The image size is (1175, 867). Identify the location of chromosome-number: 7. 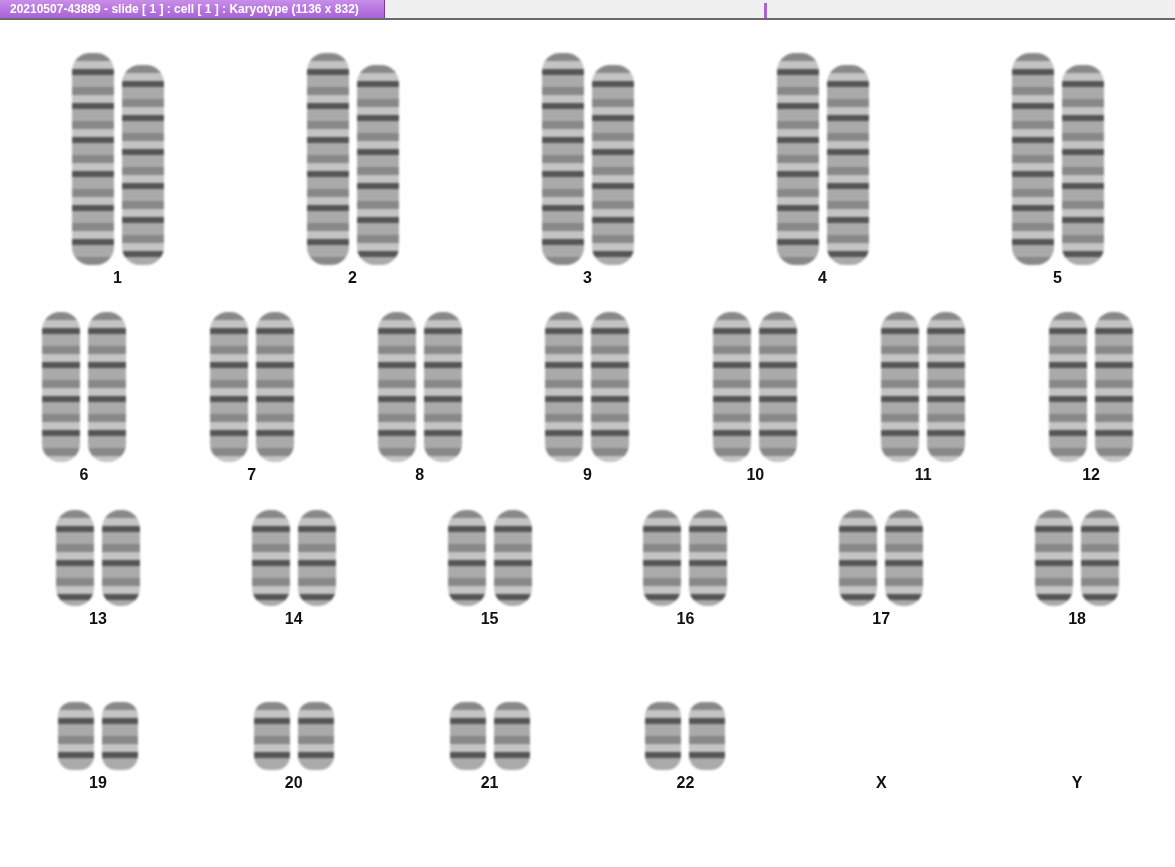
(252, 475).